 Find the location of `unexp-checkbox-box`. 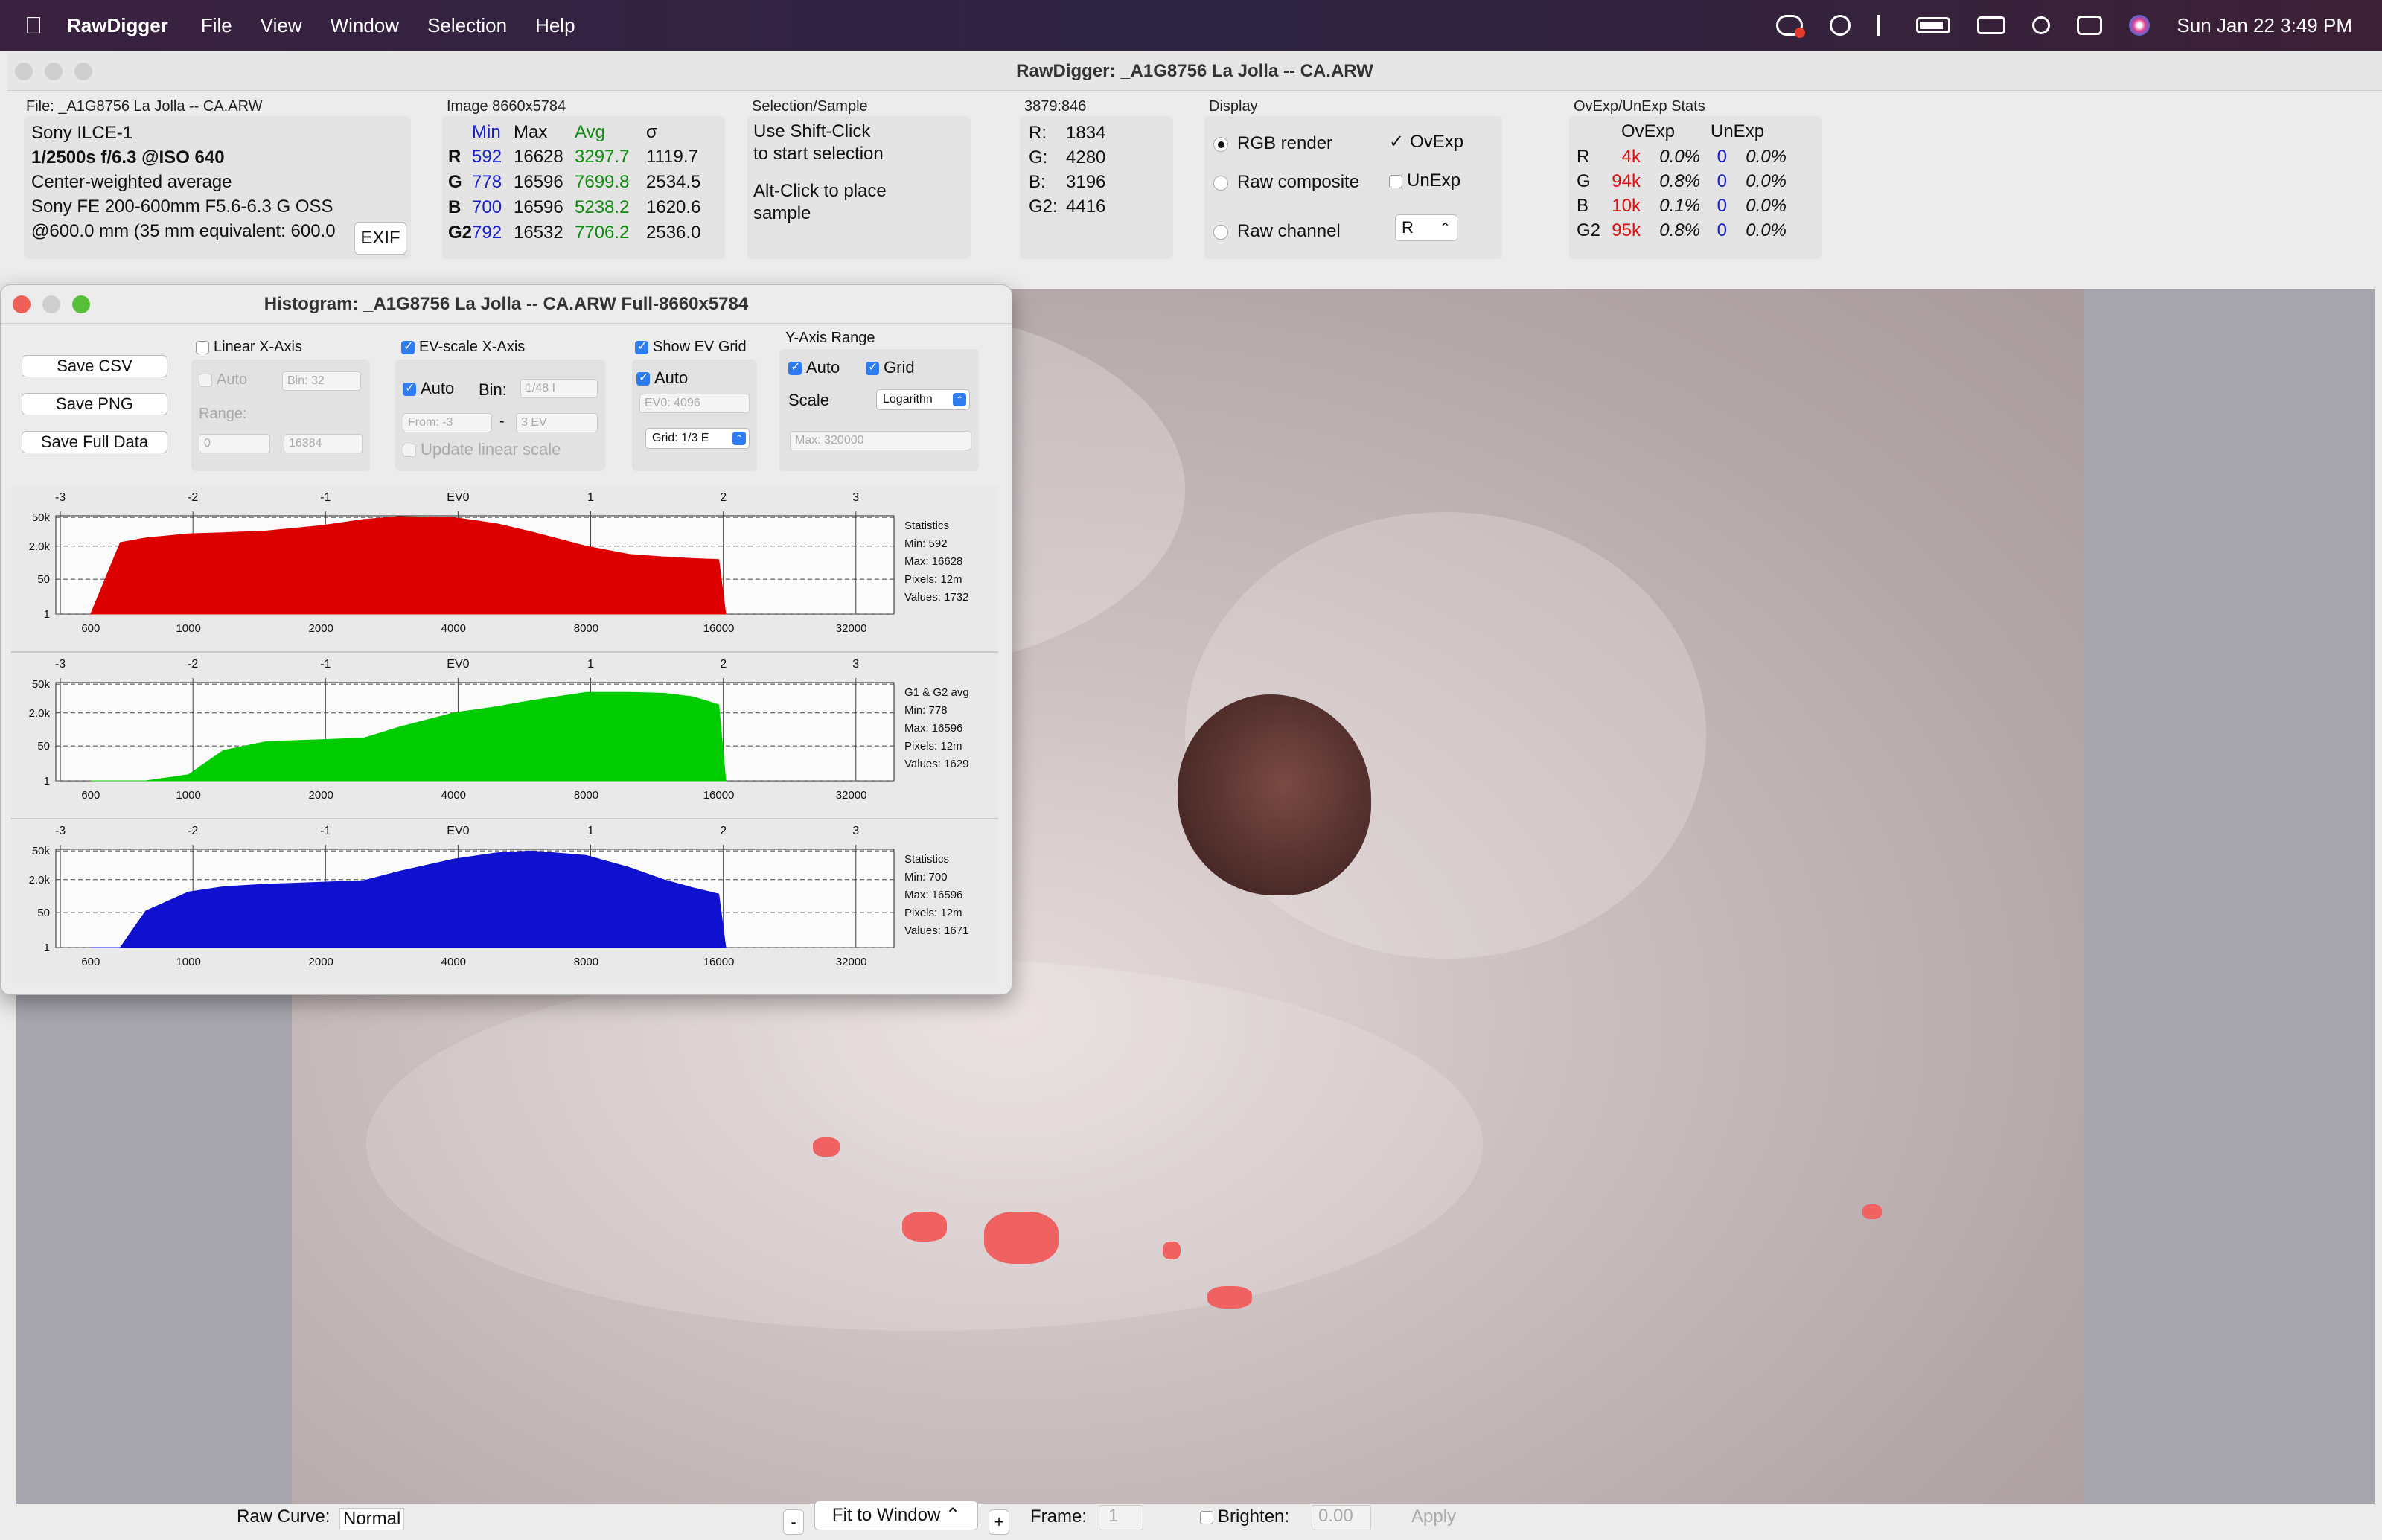

unexp-checkbox-box is located at coordinates (1395, 181).